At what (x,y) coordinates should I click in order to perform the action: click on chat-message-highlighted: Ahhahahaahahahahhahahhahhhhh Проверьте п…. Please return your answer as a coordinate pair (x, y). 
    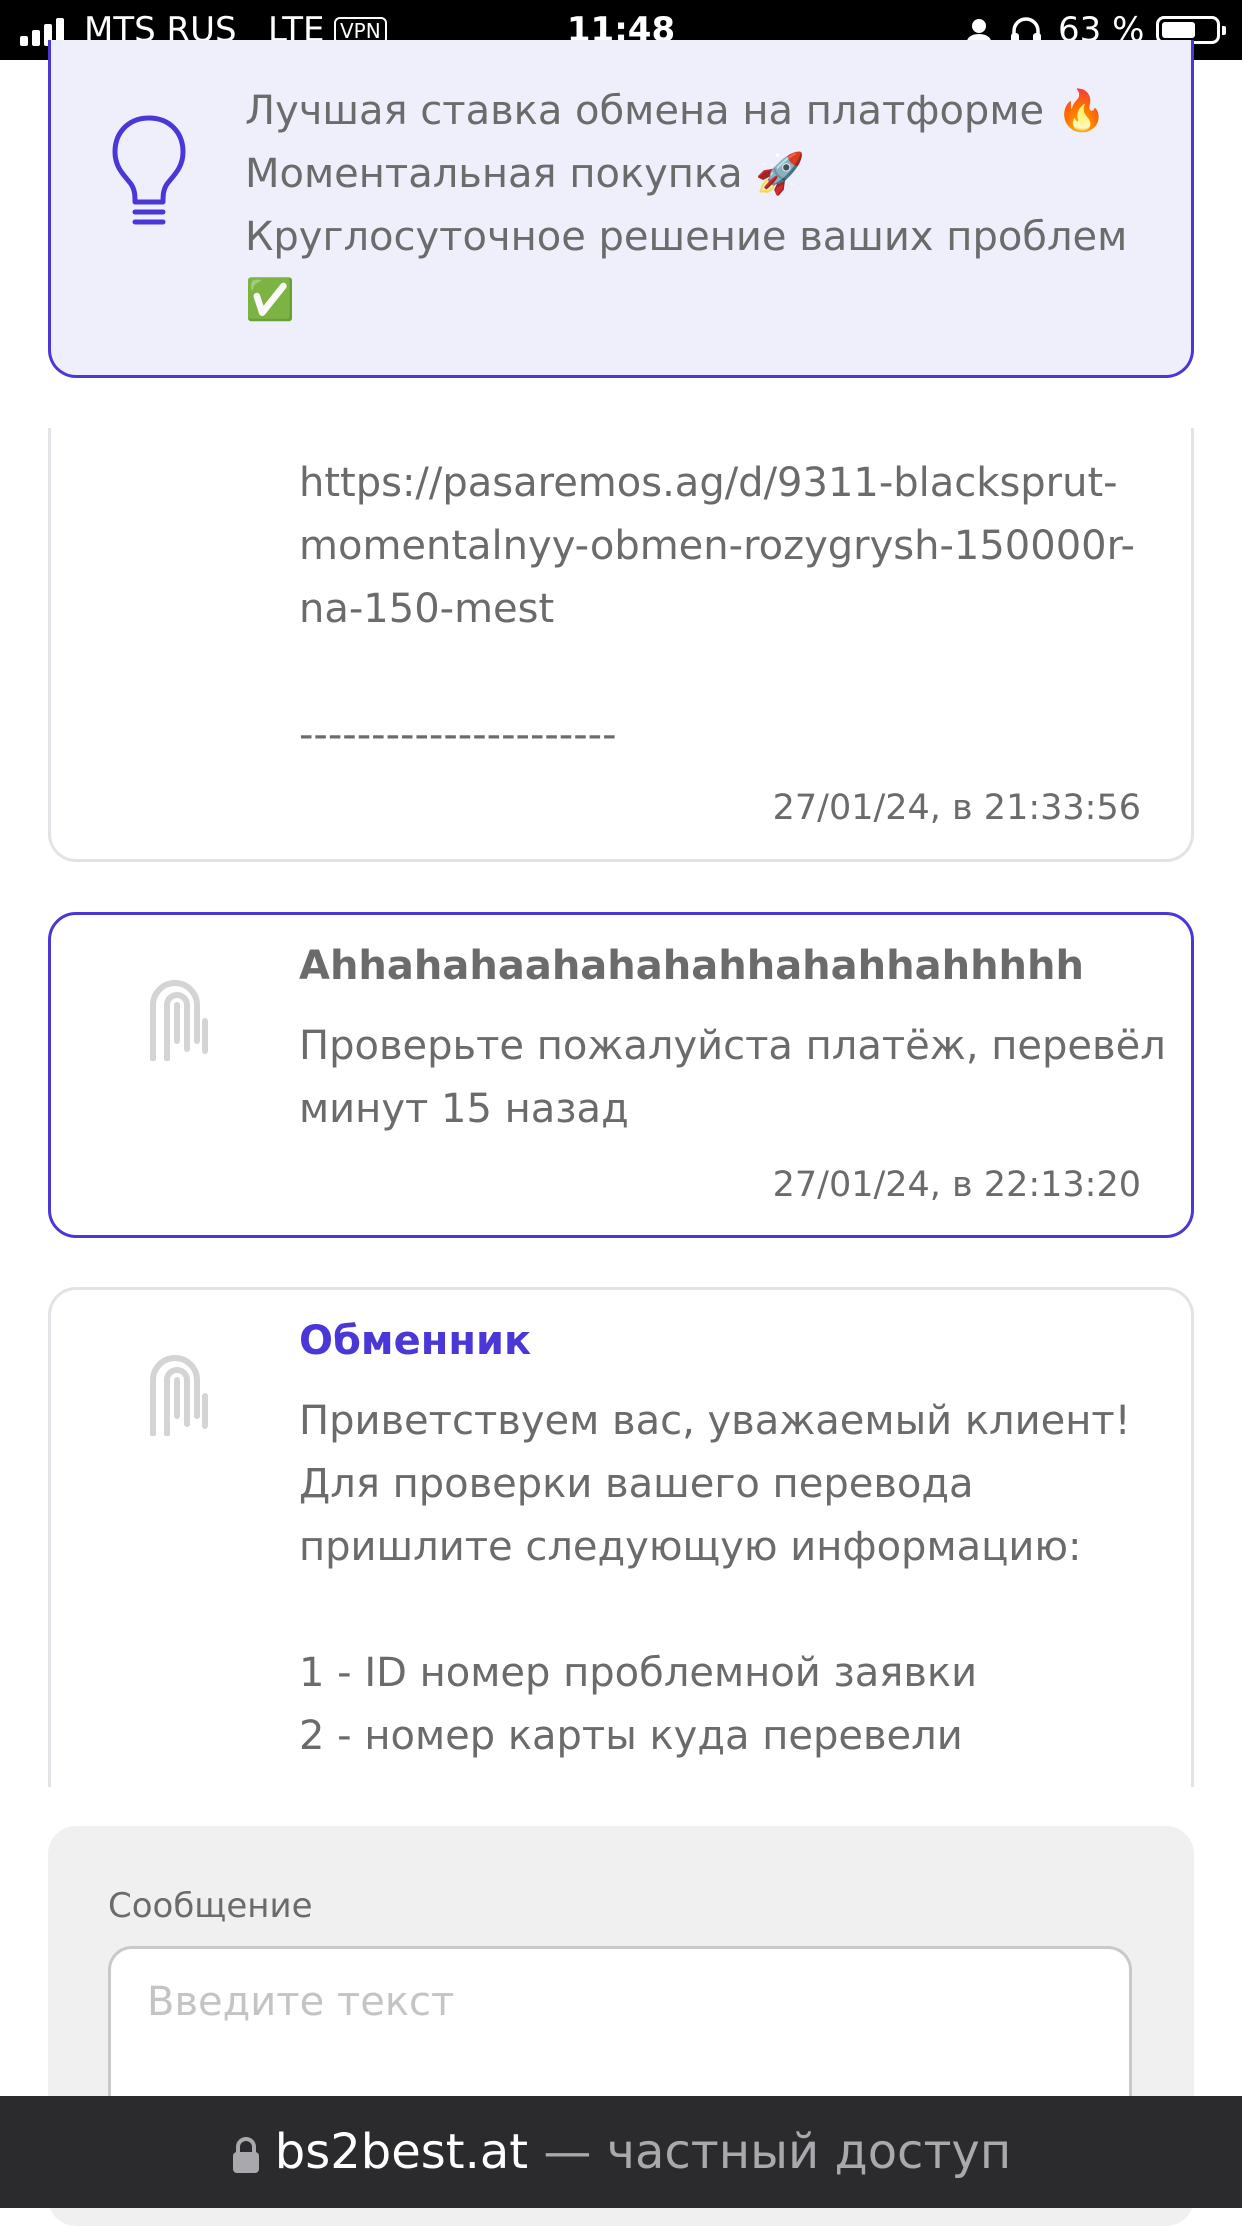
    Looking at the image, I should click on (621, 1075).